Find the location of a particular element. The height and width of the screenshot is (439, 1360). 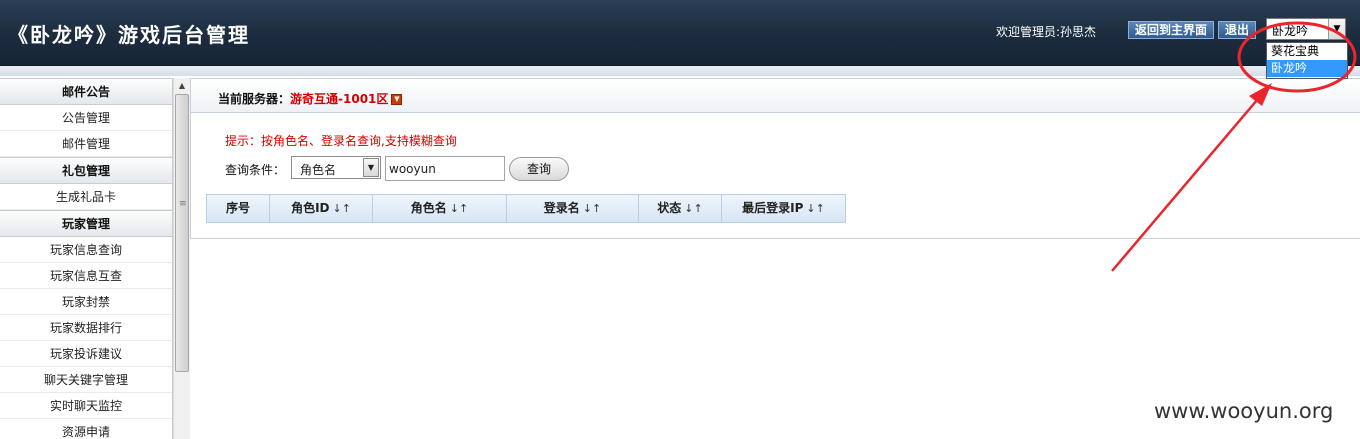

col-login-name: 登录名 ↓↑ is located at coordinates (573, 208).